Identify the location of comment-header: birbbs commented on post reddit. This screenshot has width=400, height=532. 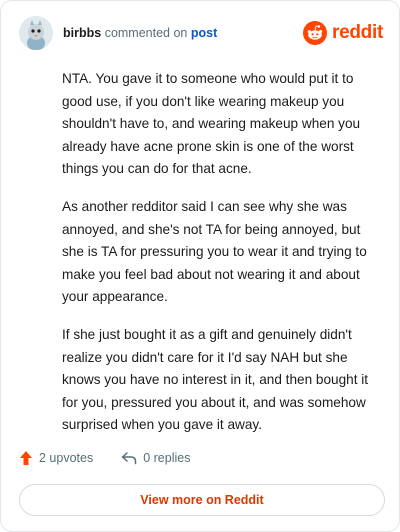
(201, 33).